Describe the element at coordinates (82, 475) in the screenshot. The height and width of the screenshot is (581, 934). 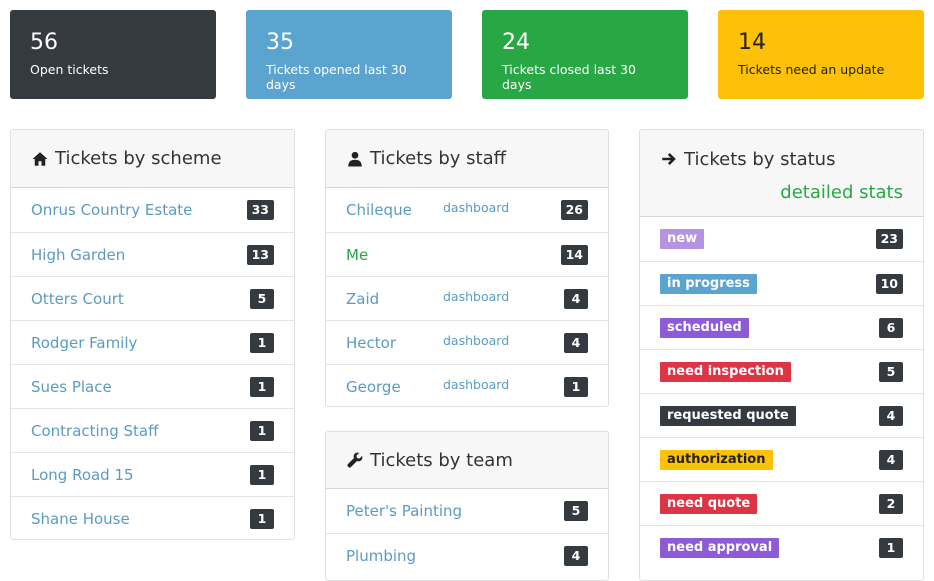
I see `scheme-link: Long Road 15` at that location.